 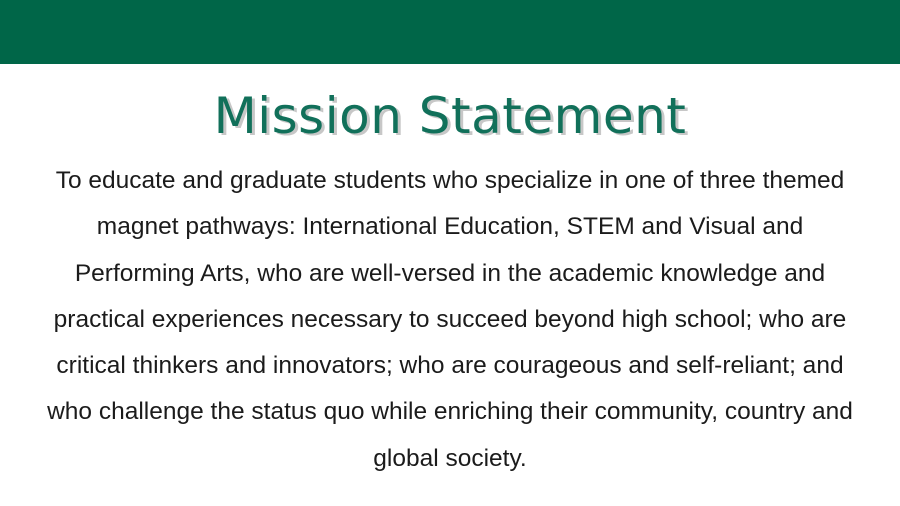 What do you see at coordinates (450, 116) in the screenshot?
I see `slide-title: Mission Statement` at bounding box center [450, 116].